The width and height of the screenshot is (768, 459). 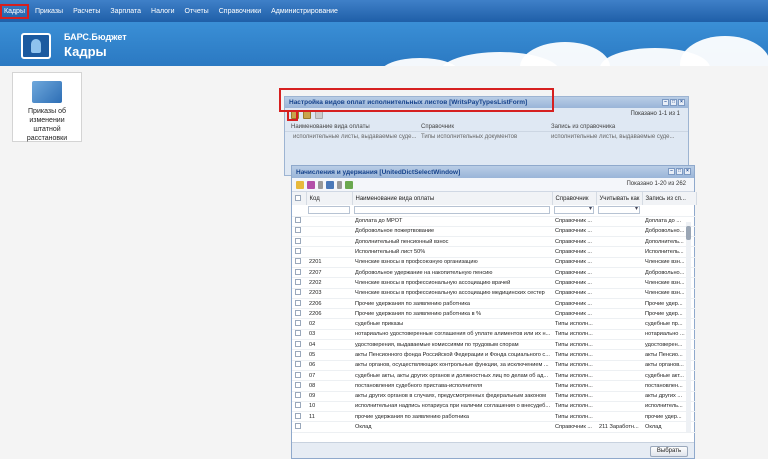 What do you see at coordinates (162, 11) in the screenshot?
I see `menu-item: Налоги` at bounding box center [162, 11].